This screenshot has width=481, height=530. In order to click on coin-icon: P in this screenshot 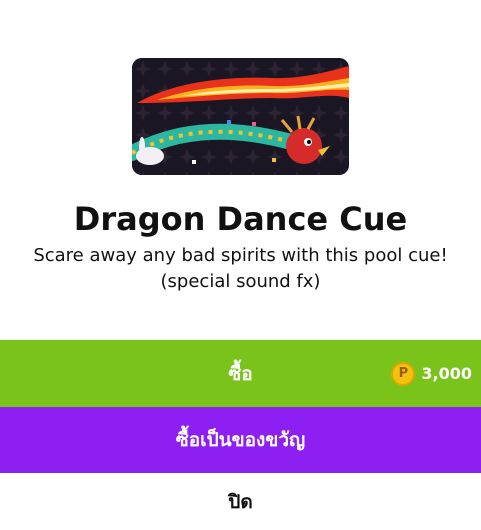, I will do `click(403, 373)`.